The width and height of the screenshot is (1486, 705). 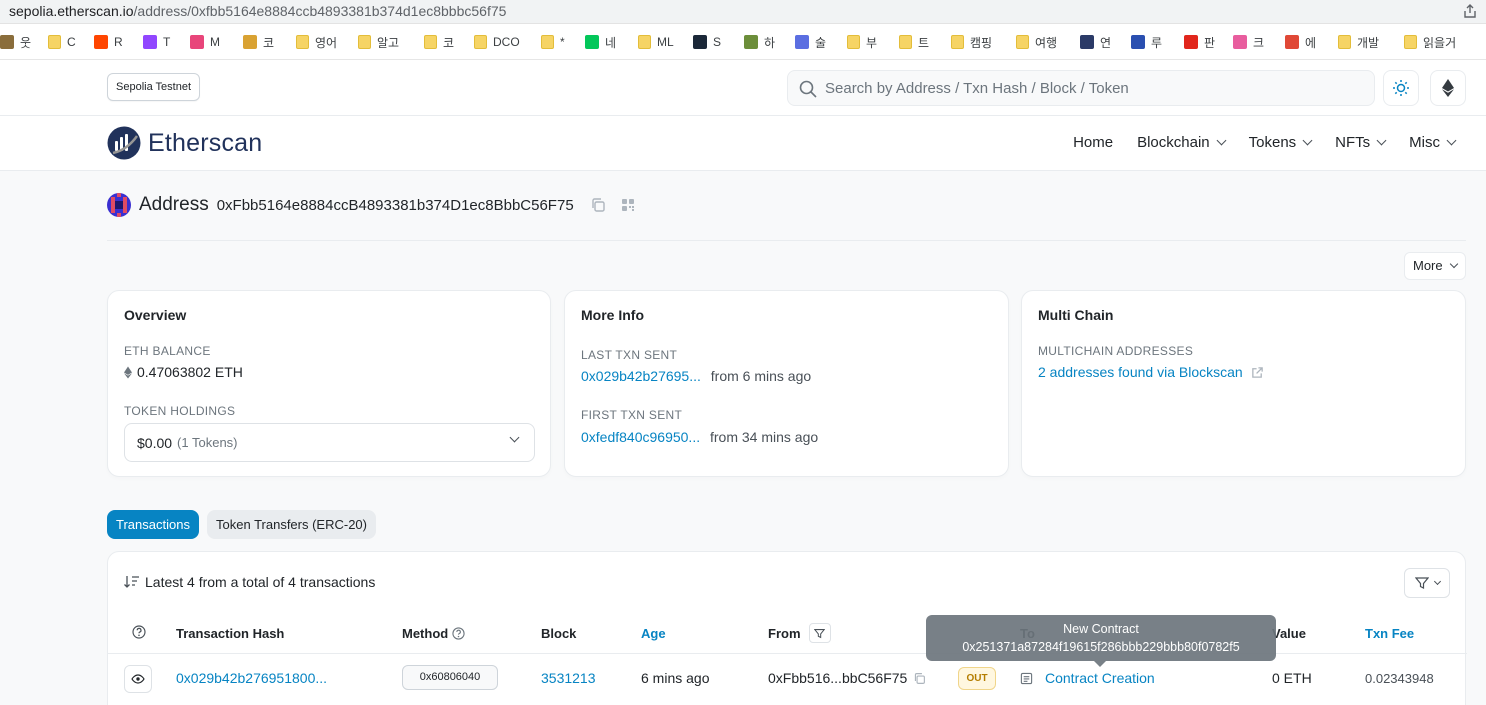 What do you see at coordinates (764, 437) in the screenshot?
I see `first-txn-time: from 34 mins ago` at bounding box center [764, 437].